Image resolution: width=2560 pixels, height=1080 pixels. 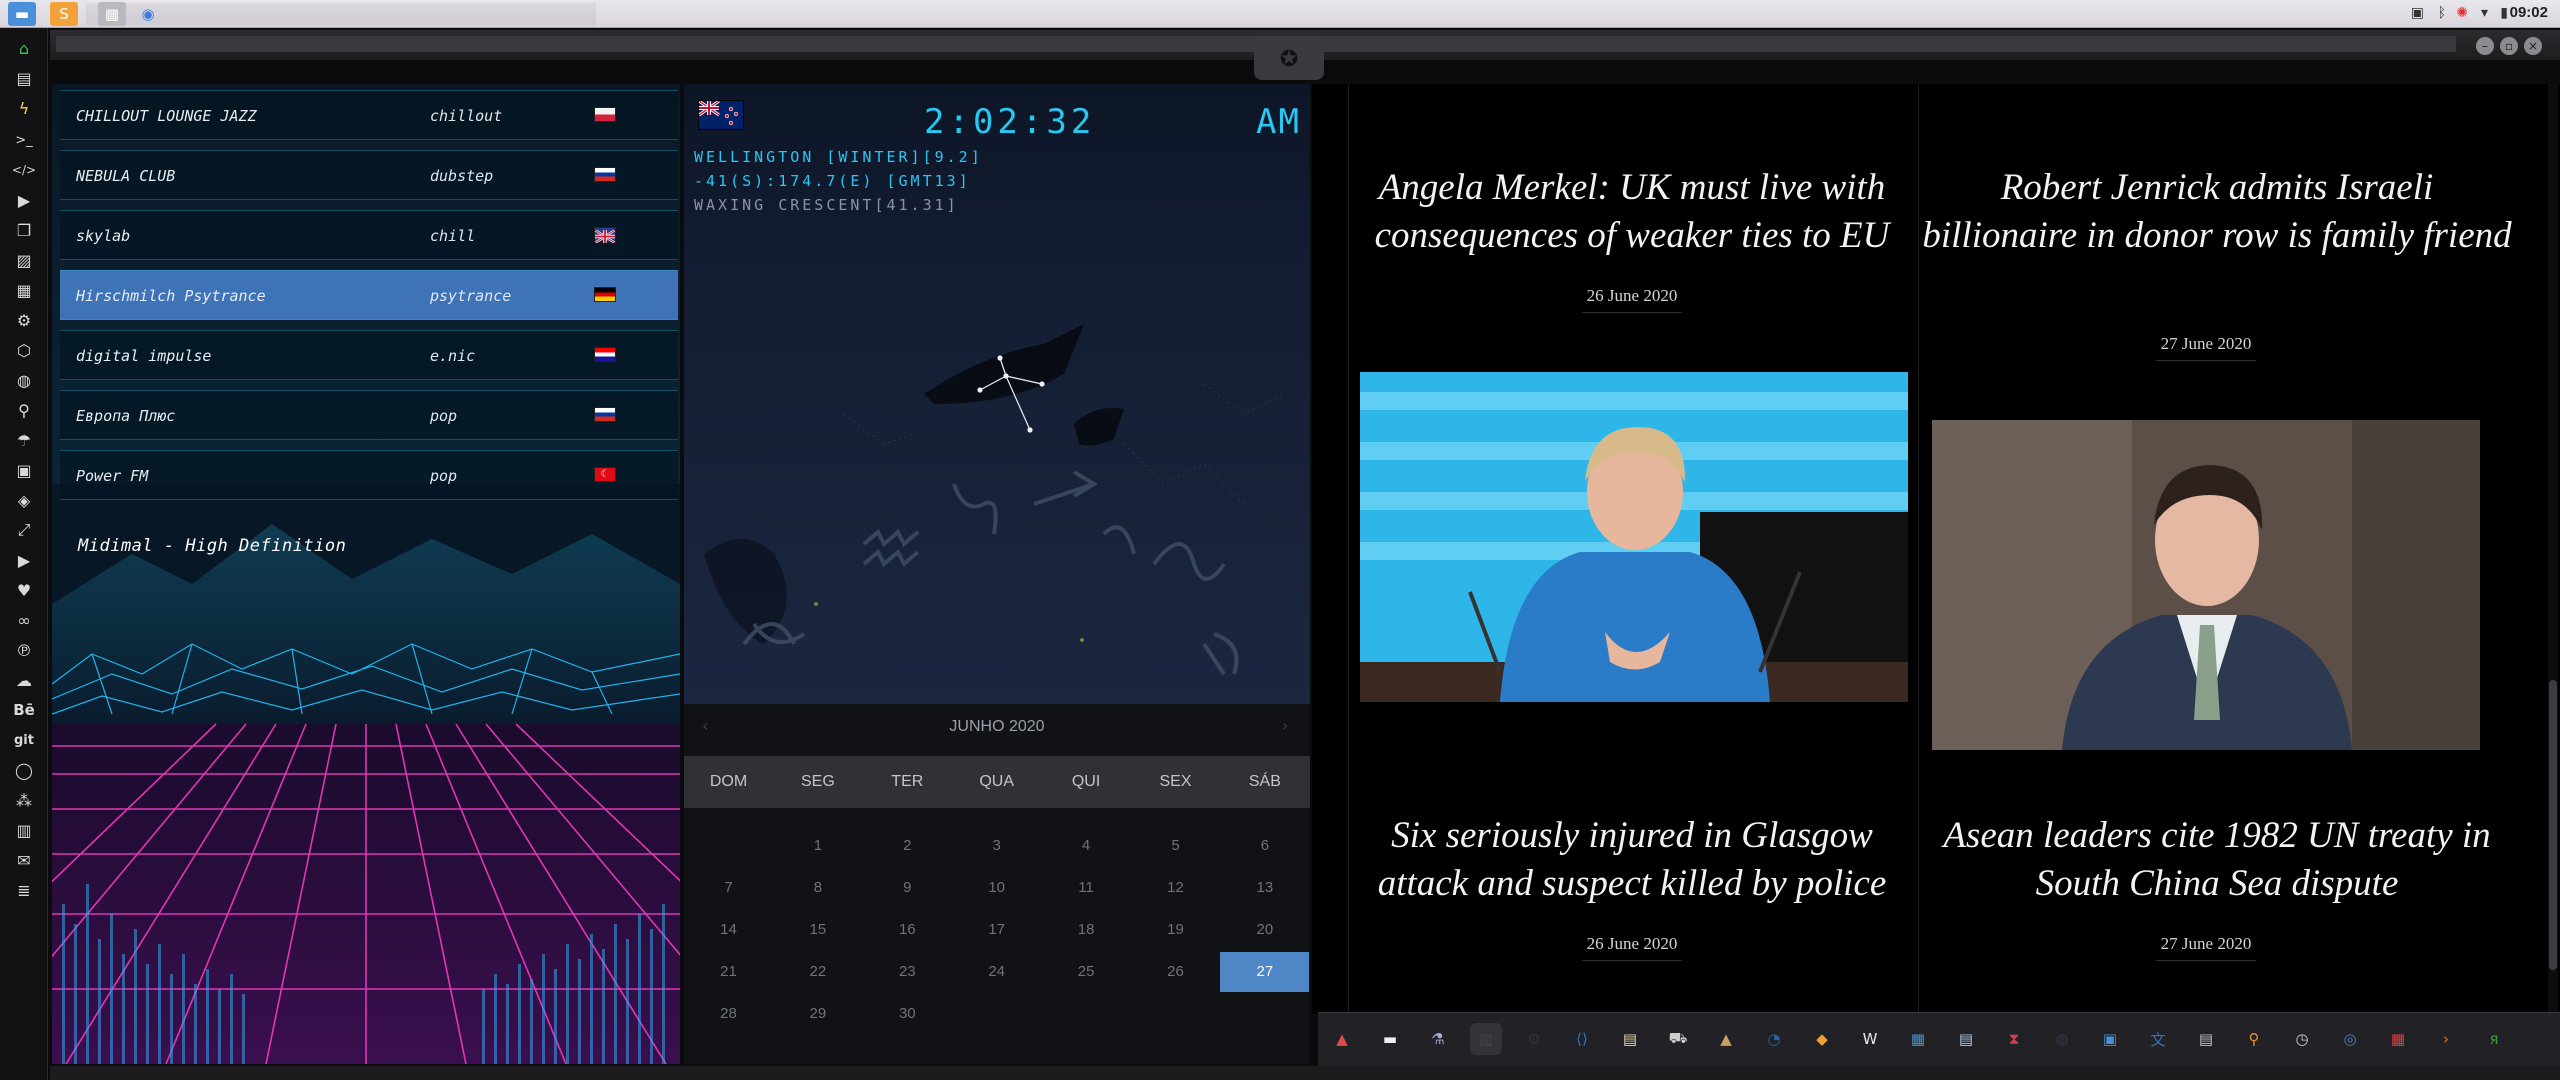 What do you see at coordinates (1390, 1039) in the screenshot?
I see `terminal-icon: ▬` at bounding box center [1390, 1039].